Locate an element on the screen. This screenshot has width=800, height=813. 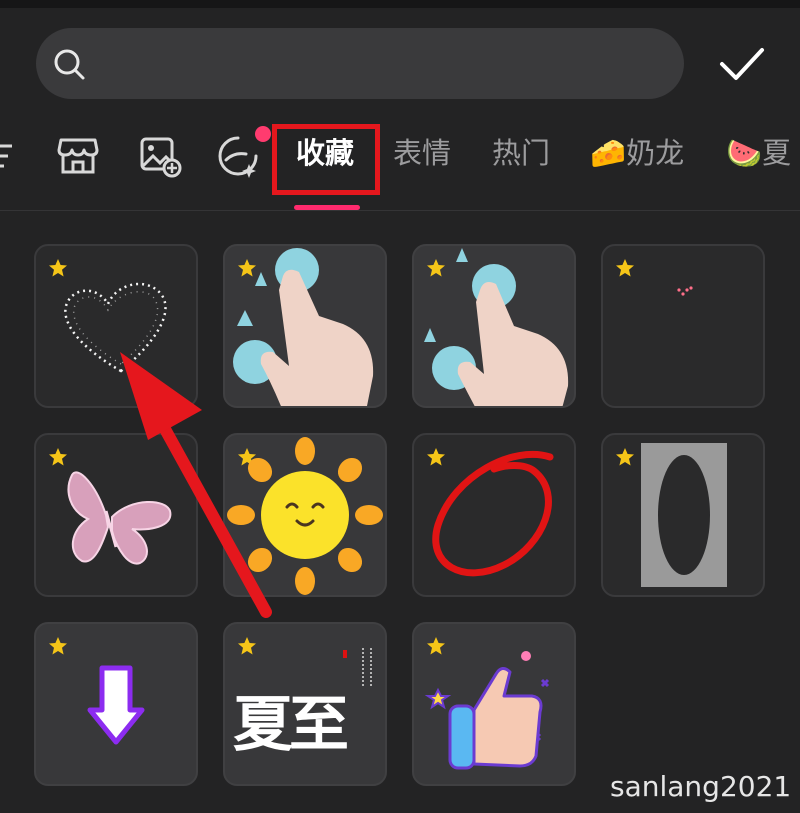
purple-down-arrow-art is located at coordinates (116, 705).